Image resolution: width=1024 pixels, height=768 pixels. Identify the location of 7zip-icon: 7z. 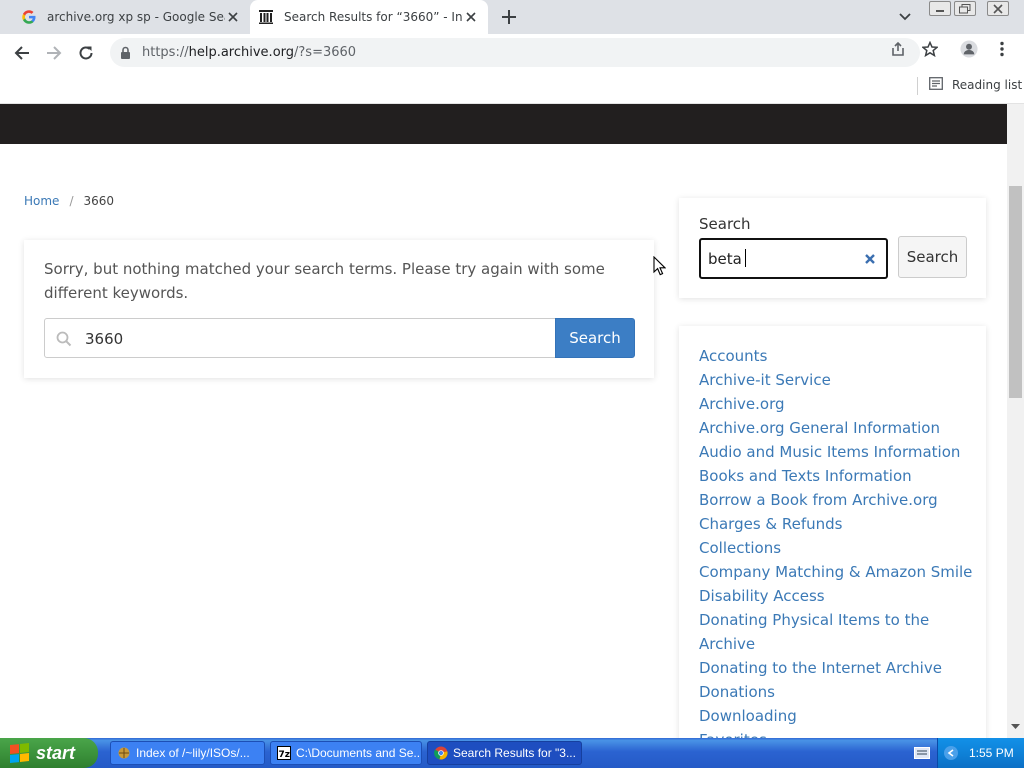
(284, 753).